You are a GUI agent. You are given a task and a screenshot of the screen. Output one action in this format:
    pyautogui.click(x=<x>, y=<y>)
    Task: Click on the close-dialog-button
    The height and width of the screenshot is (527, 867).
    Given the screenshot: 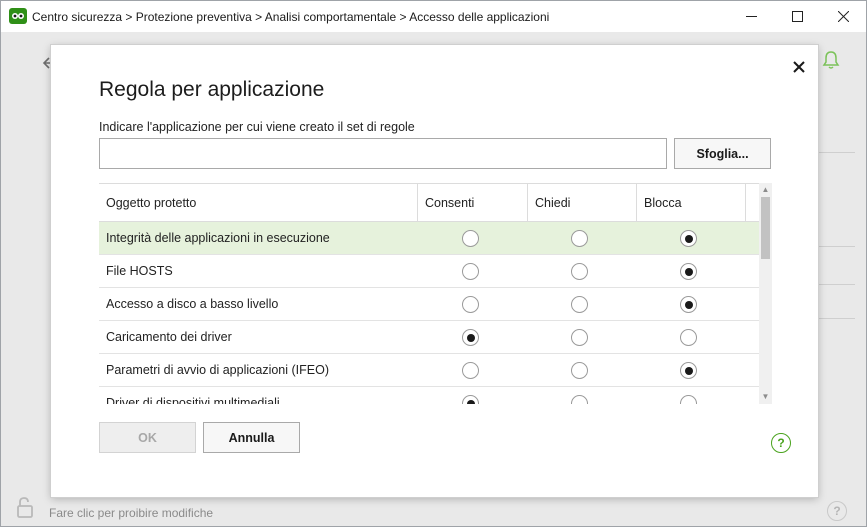 What is the action you would take?
    pyautogui.click(x=799, y=67)
    